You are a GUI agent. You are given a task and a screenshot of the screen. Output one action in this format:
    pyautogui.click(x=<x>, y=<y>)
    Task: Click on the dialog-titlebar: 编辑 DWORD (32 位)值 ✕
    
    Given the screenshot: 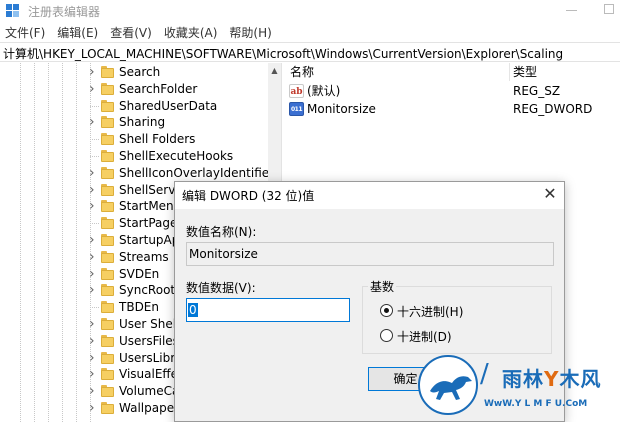 What is the action you would take?
    pyautogui.click(x=369, y=195)
    